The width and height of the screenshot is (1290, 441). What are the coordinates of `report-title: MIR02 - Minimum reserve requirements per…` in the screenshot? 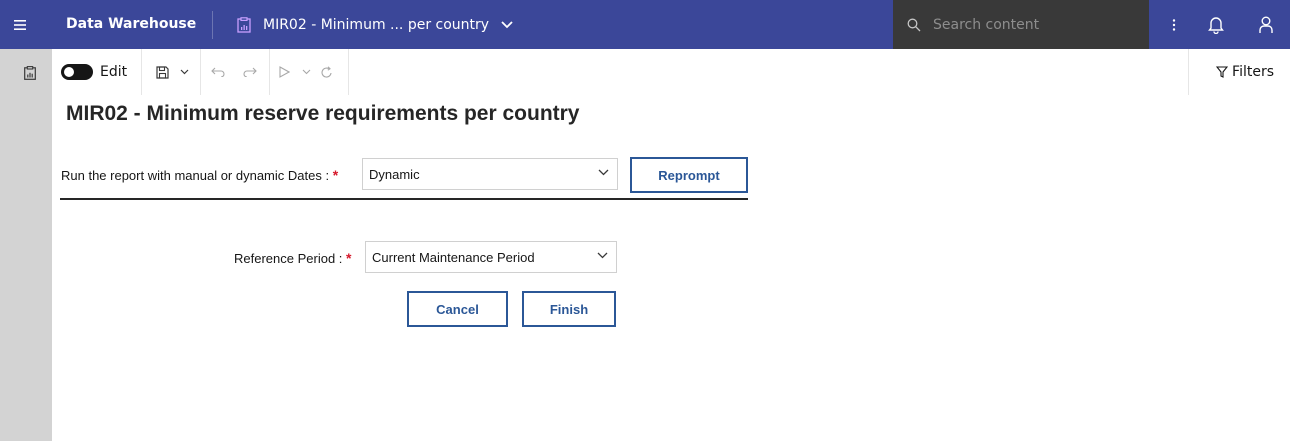 It's located at (323, 113).